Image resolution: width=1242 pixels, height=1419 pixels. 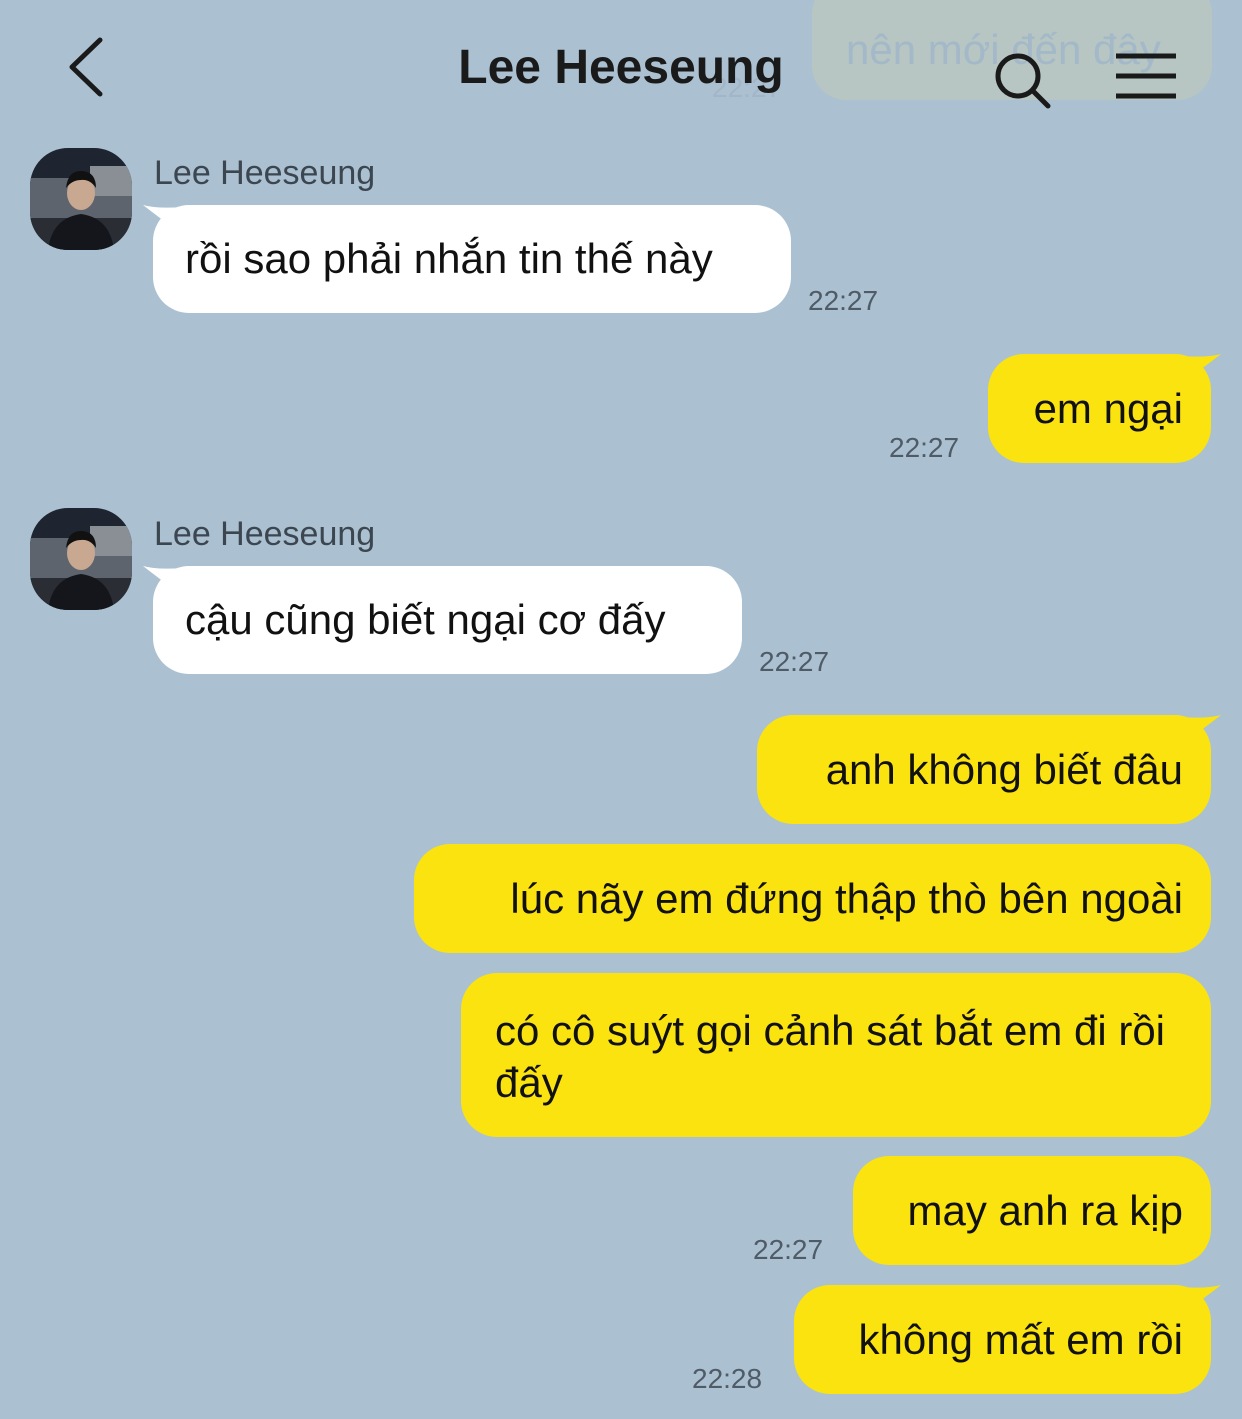 What do you see at coordinates (1020, 1339) in the screenshot?
I see `message-text: không mất em rồi` at bounding box center [1020, 1339].